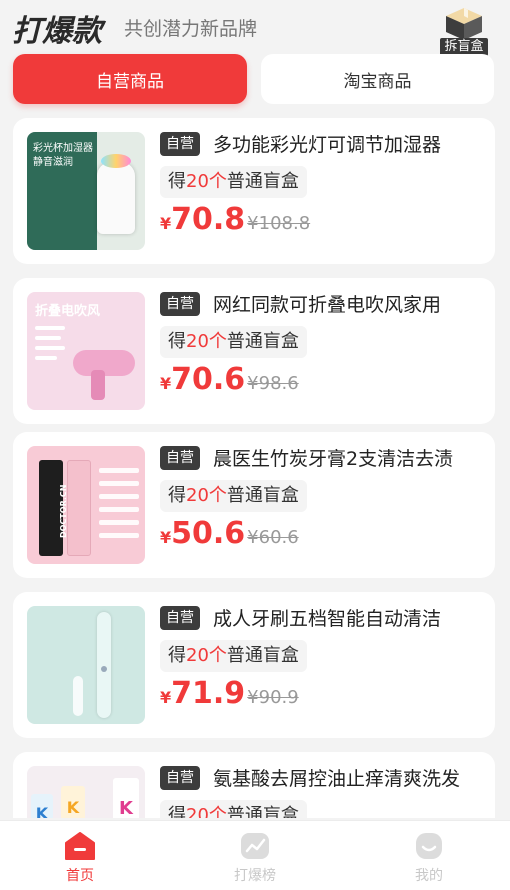 The height and width of the screenshot is (890, 510). Describe the element at coordinates (63, 511) in the screenshot. I see `product-image-caption: DOCTOR.CN` at that location.